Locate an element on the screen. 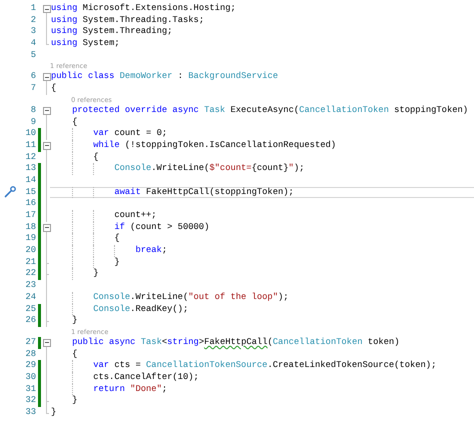 The image size is (474, 425). pin-icon is located at coordinates (10, 192).